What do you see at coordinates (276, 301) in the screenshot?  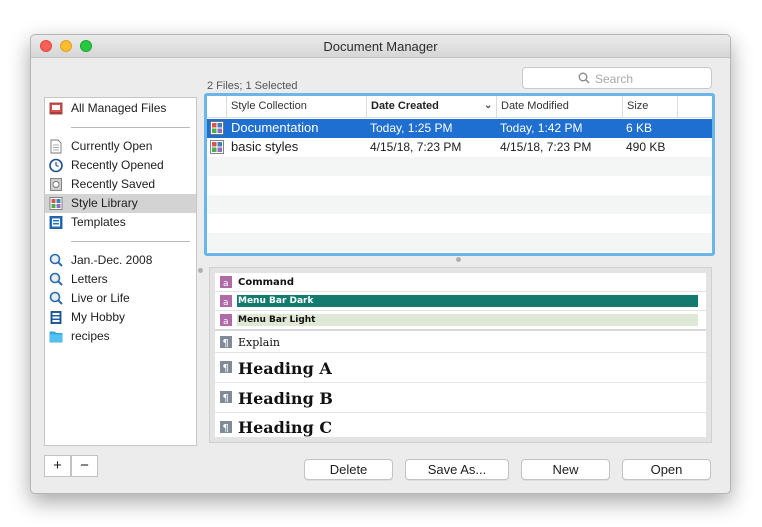 I see `style-preview-label: Menu Bar Dark` at bounding box center [276, 301].